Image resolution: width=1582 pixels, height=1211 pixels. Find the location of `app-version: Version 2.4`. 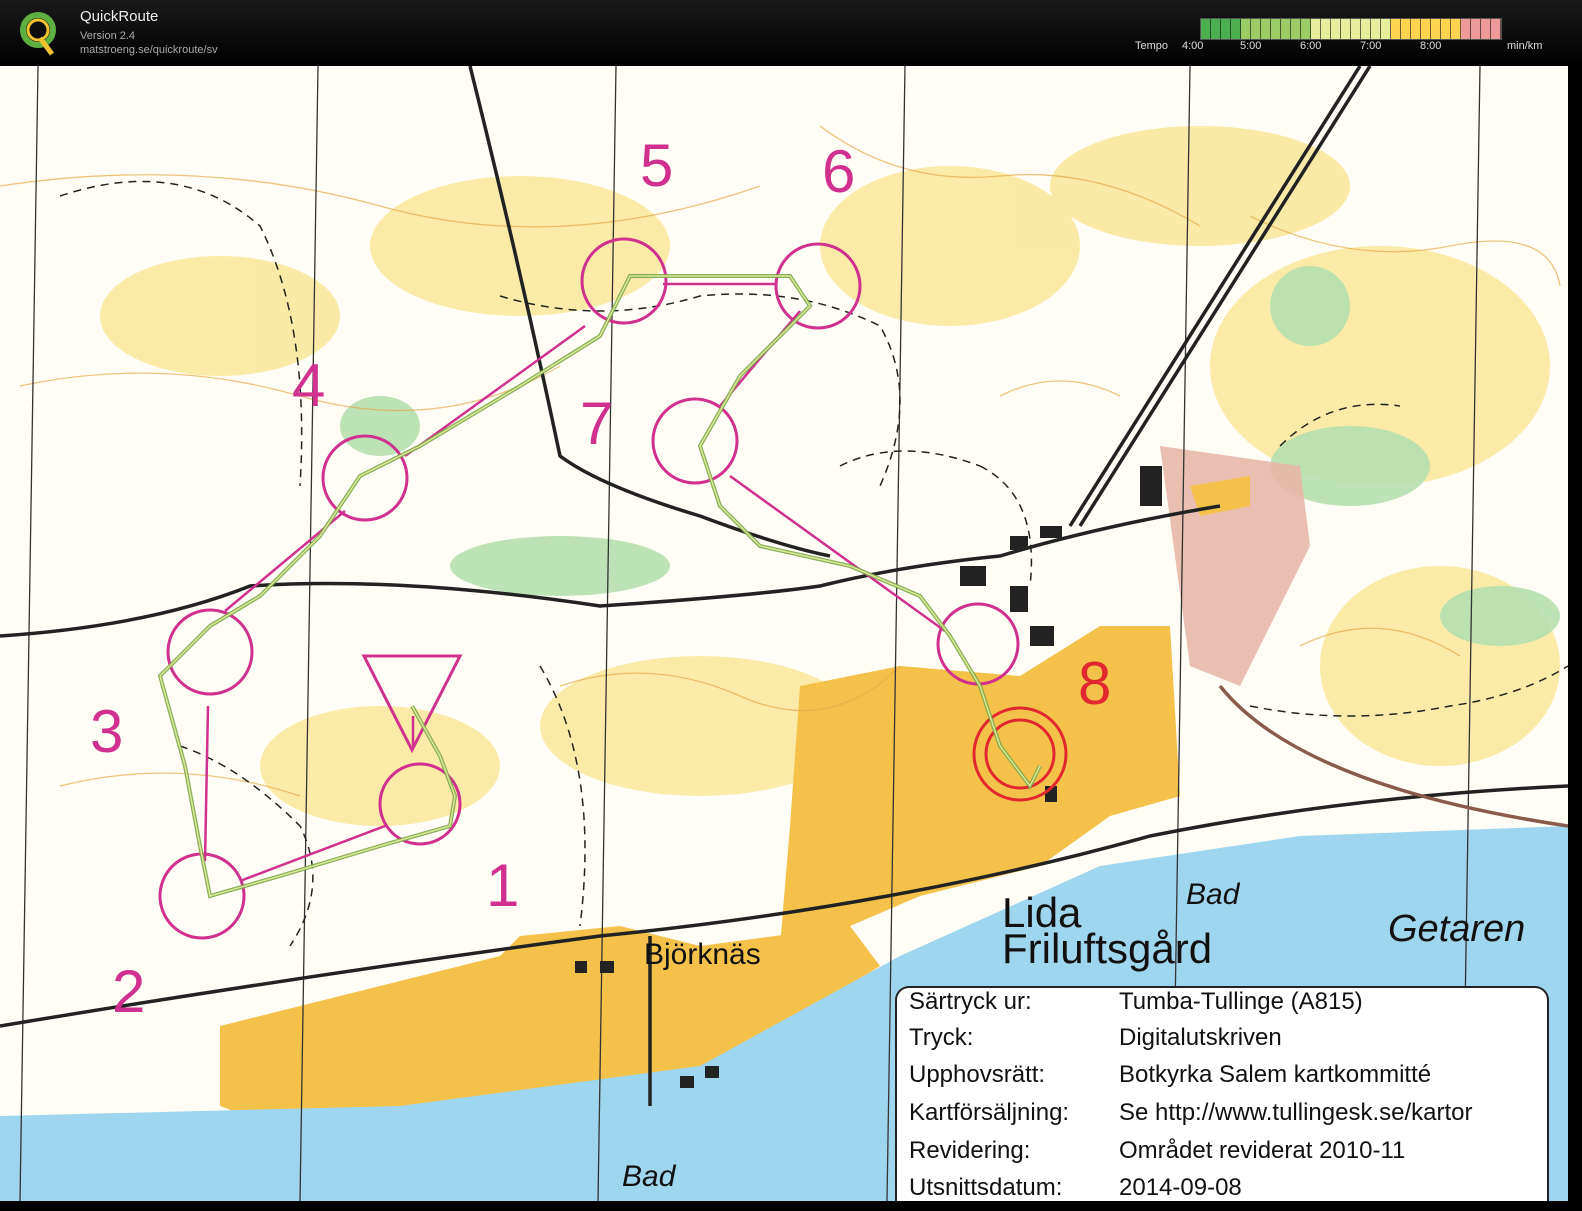

app-version: Version 2.4 is located at coordinates (108, 36).